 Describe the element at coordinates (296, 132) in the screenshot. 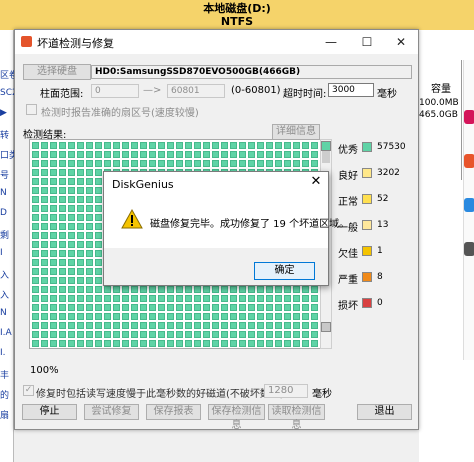

I see `detail-info-button: 详细信息` at that location.